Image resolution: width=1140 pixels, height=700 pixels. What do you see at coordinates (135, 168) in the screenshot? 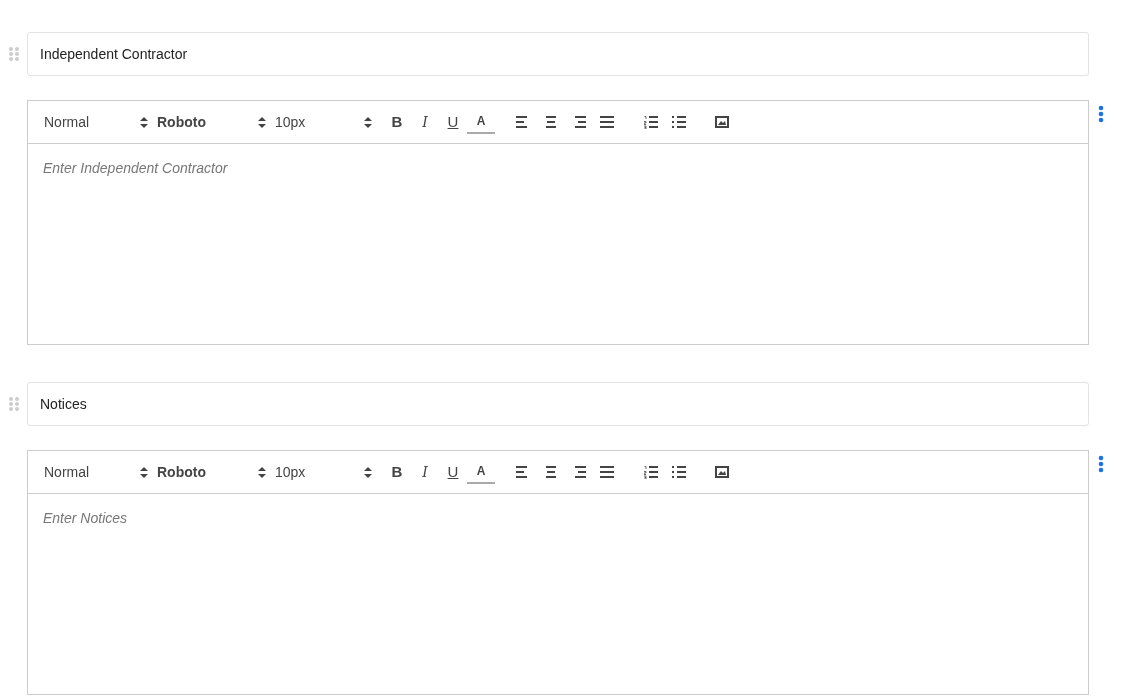
I see `placeholder-text: Enter Independent Contractor` at bounding box center [135, 168].